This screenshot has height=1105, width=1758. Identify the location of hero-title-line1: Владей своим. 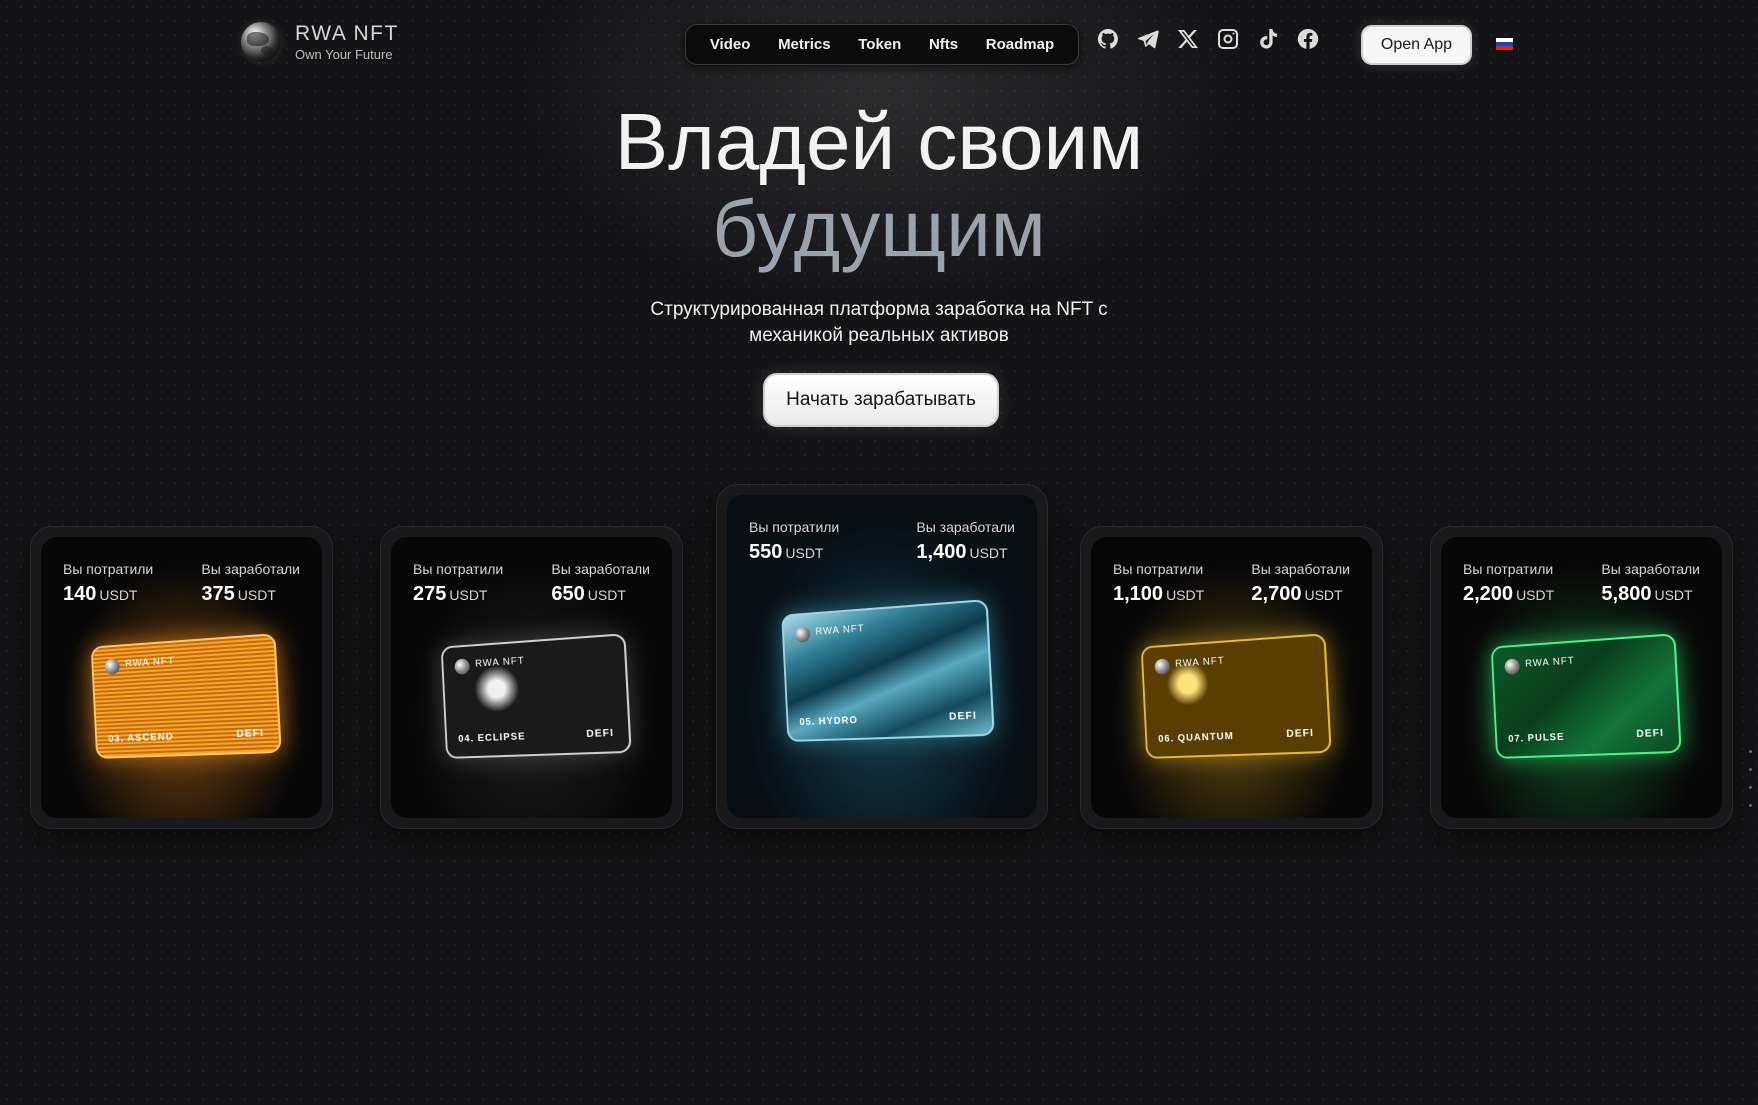
(879, 141).